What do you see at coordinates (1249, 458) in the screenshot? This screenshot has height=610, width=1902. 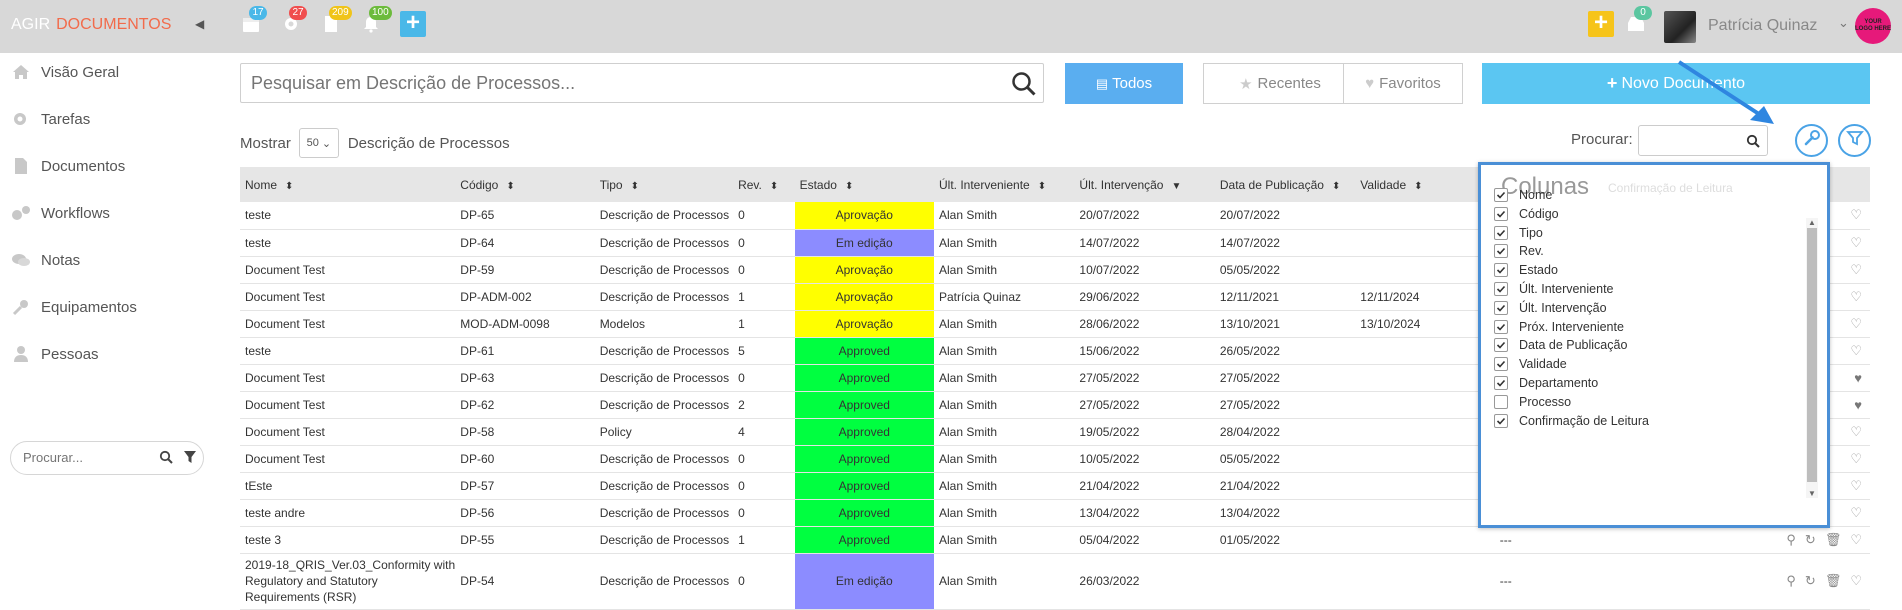 I see `cell-published: 05/05/2022` at bounding box center [1249, 458].